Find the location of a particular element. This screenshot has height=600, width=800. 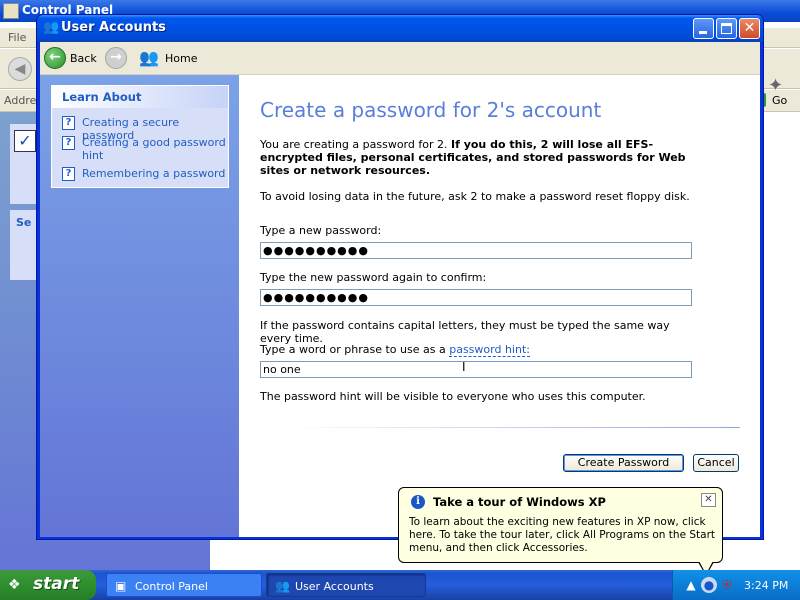

network-icon: ▲ is located at coordinates (691, 585).